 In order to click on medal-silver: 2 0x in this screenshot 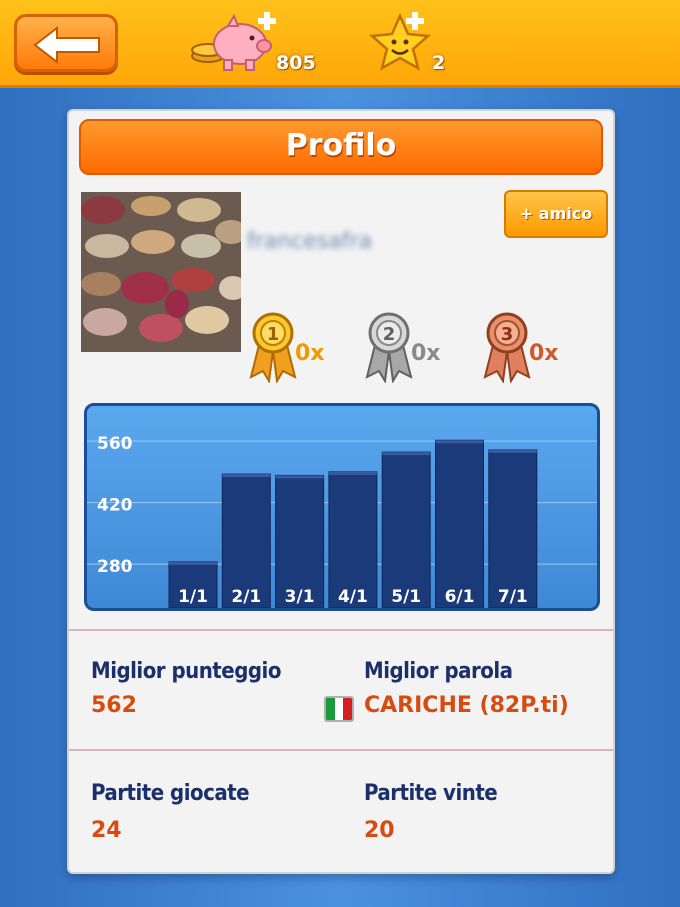, I will do `click(401, 349)`.